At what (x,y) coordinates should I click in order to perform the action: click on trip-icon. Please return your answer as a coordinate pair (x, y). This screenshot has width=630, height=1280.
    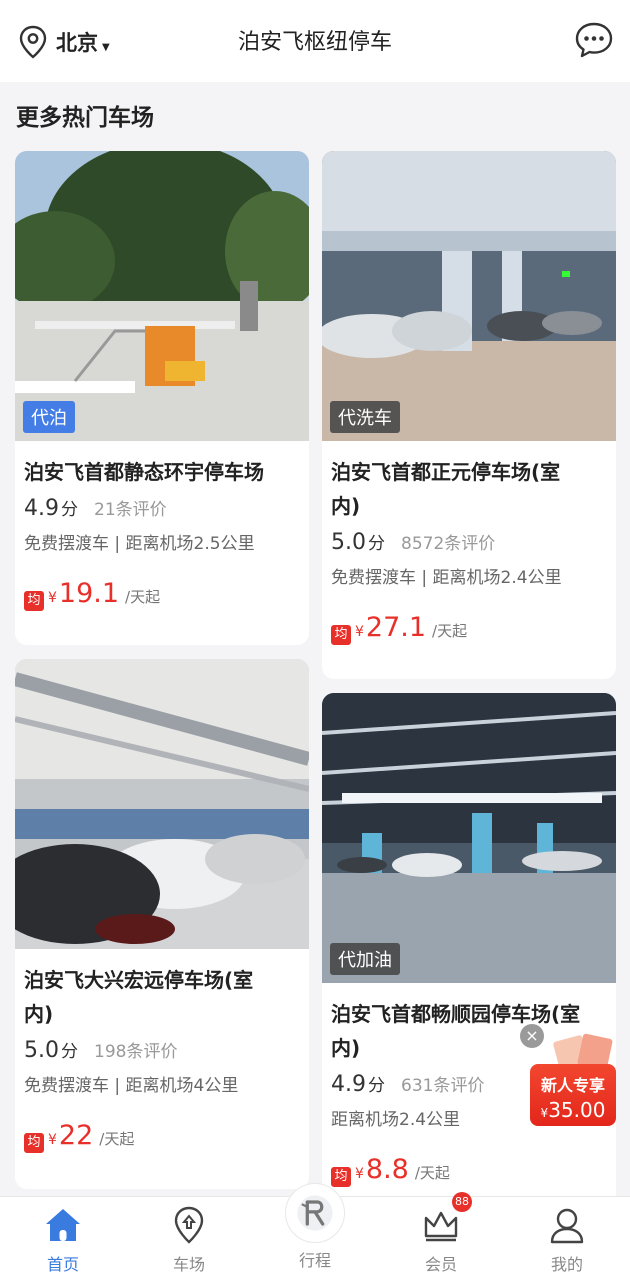
    Looking at the image, I should click on (315, 1213).